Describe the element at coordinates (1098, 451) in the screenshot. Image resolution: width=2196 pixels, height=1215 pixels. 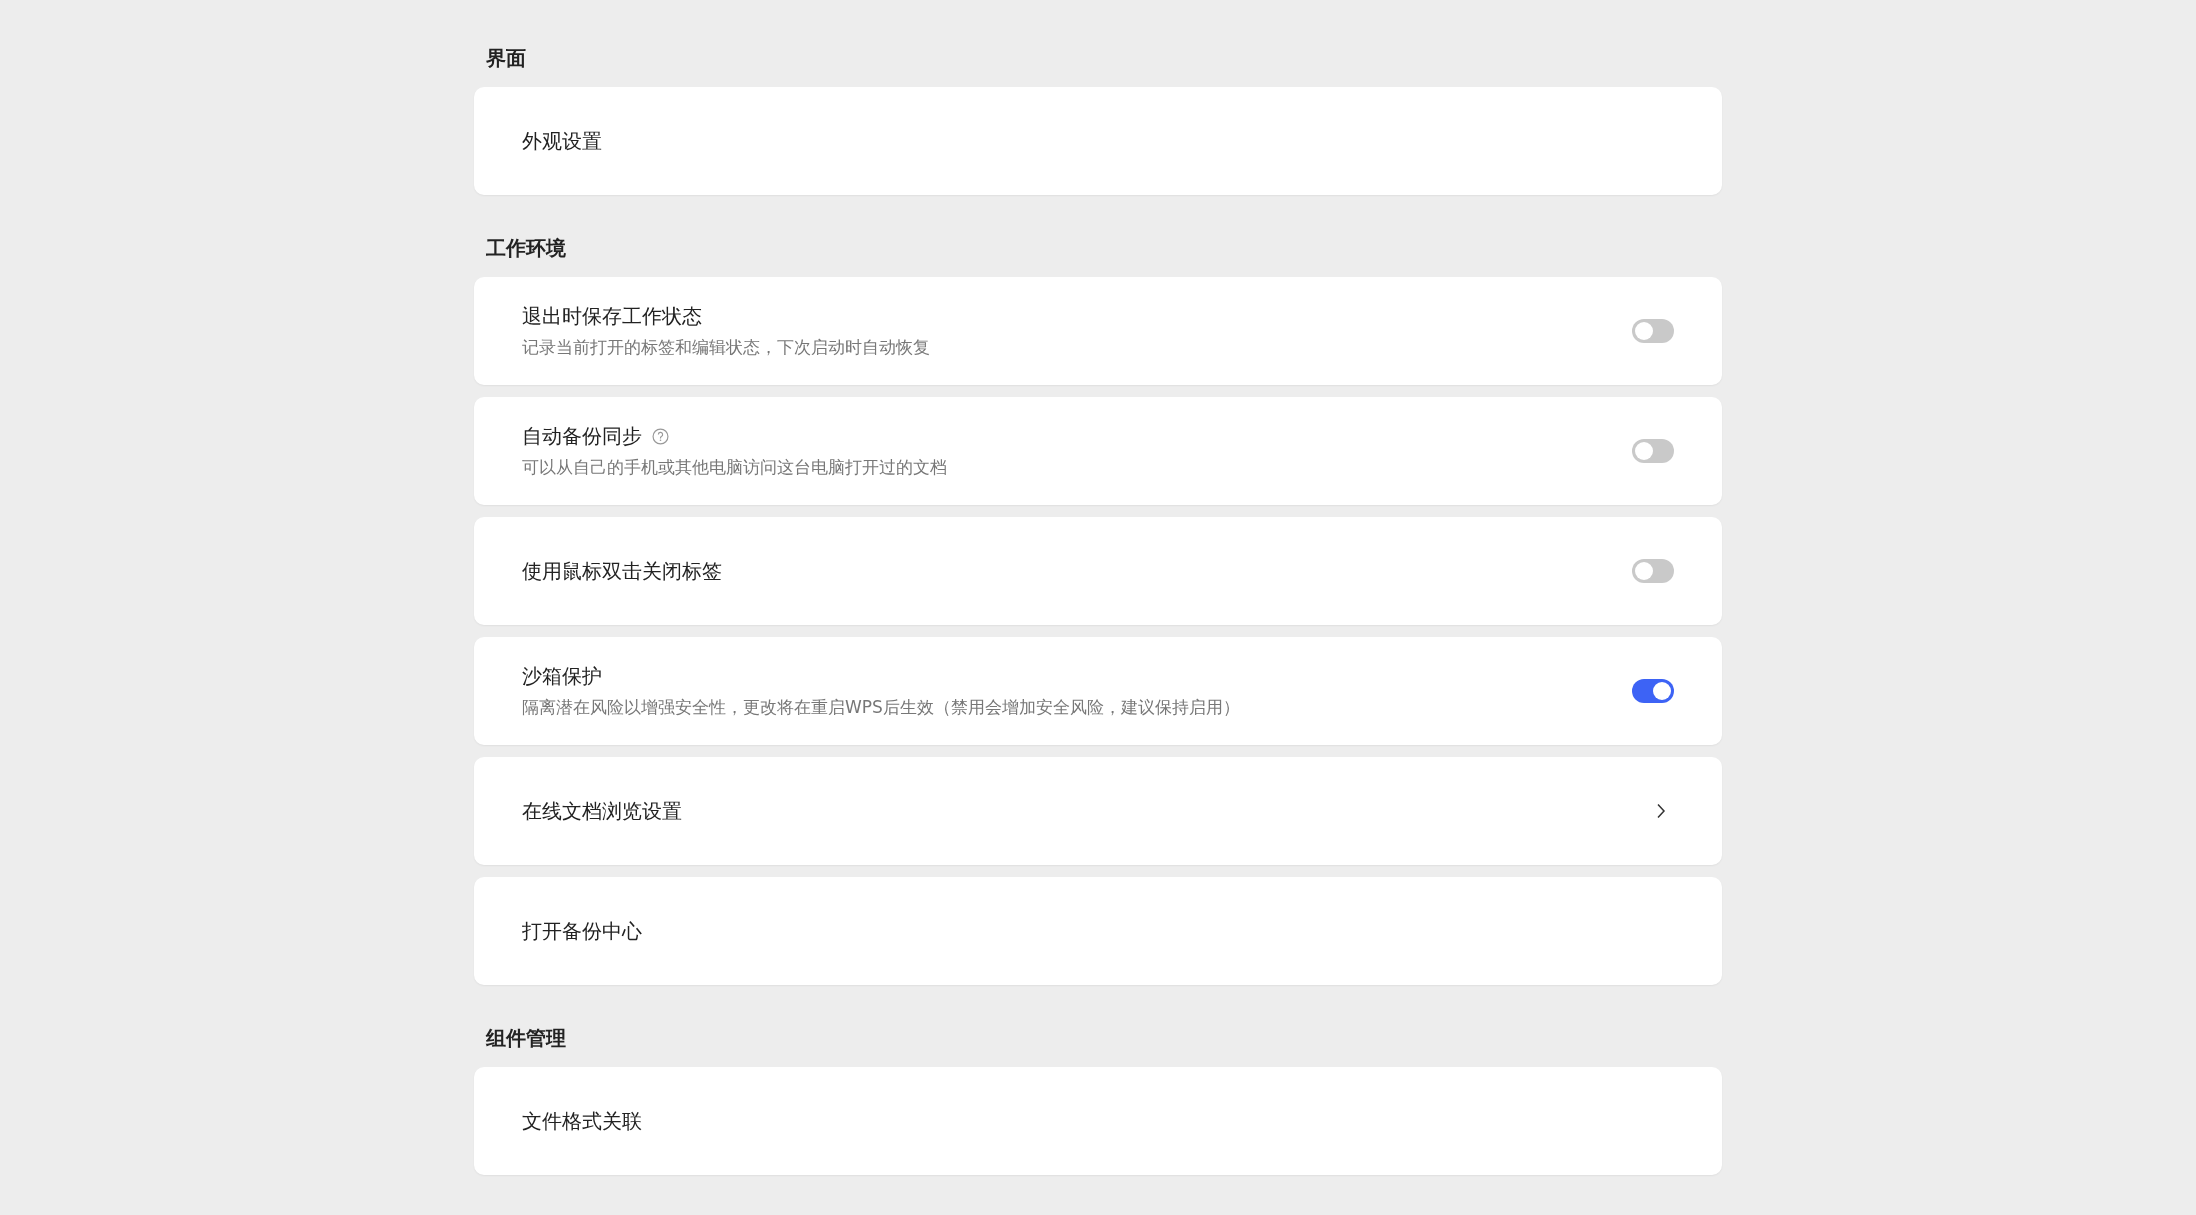
I see `settings-card: 自动备份同步 可以从自己的手机或其他电脑访问这台电脑打开过的文档` at that location.